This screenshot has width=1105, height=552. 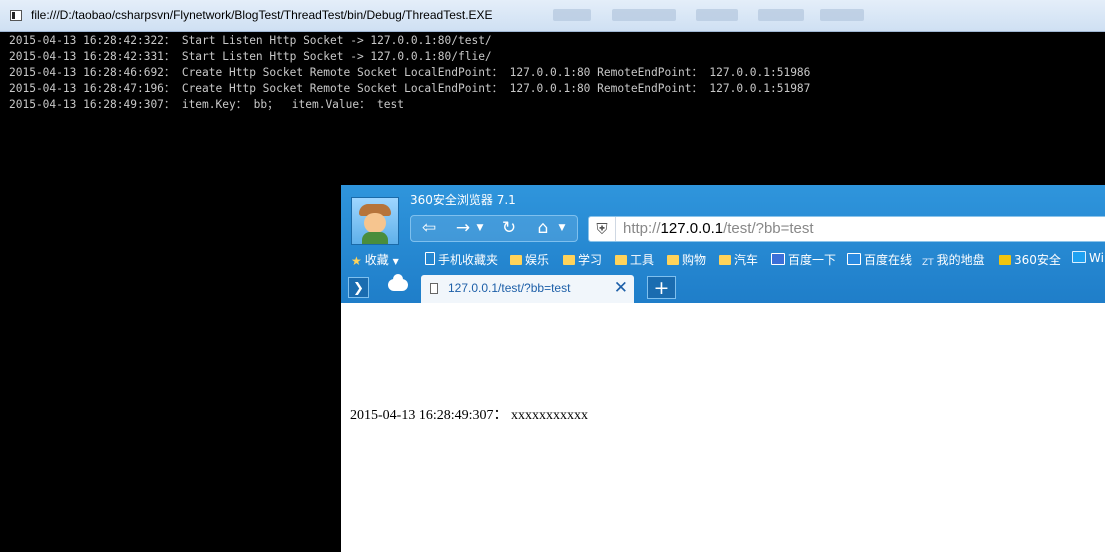 What do you see at coordinates (463, 228) in the screenshot?
I see `forward-icon: →` at bounding box center [463, 228].